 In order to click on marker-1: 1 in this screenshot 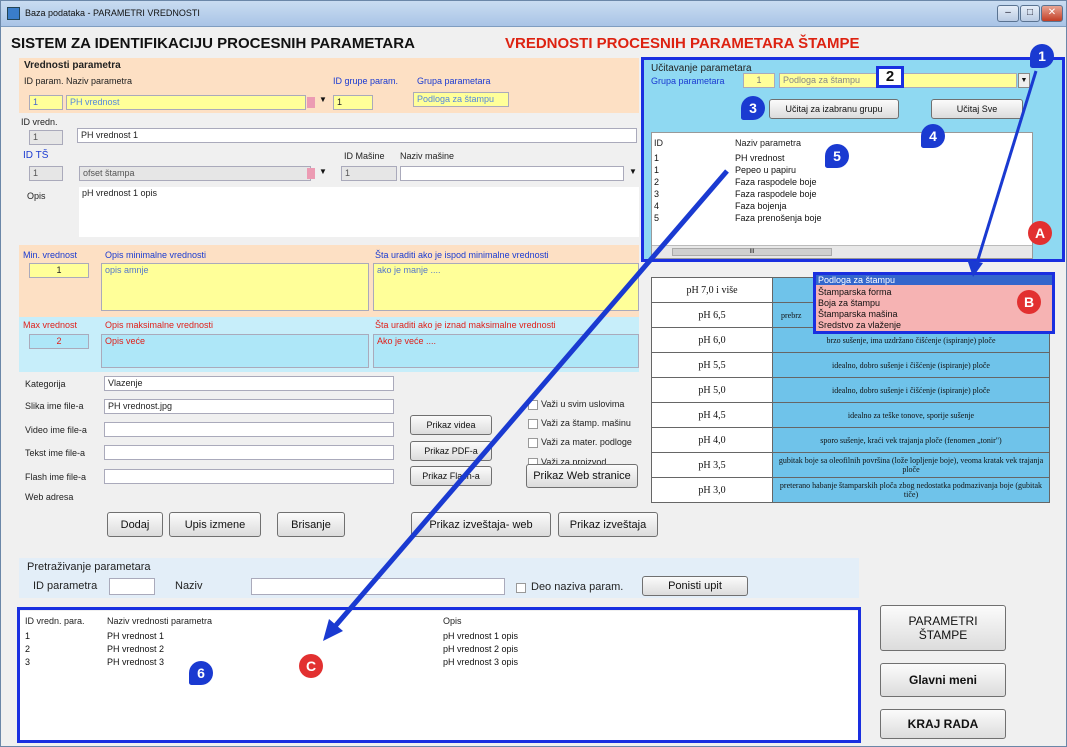, I will do `click(1042, 56)`.